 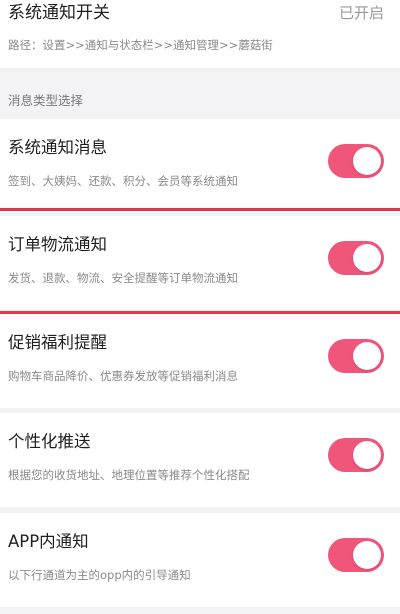 What do you see at coordinates (140, 45) in the screenshot?
I see `settings-path: 路径：设置>>通知与状态栏>>通知管理>>蘑菇街` at bounding box center [140, 45].